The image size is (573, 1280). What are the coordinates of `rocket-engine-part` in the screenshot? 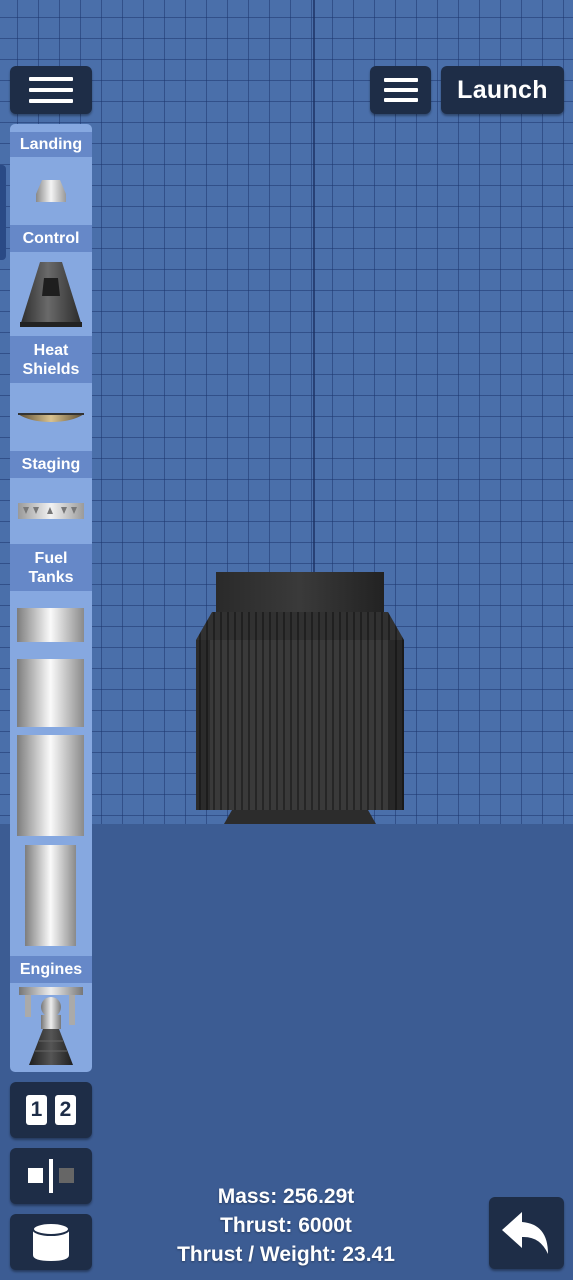 It's located at (300, 698).